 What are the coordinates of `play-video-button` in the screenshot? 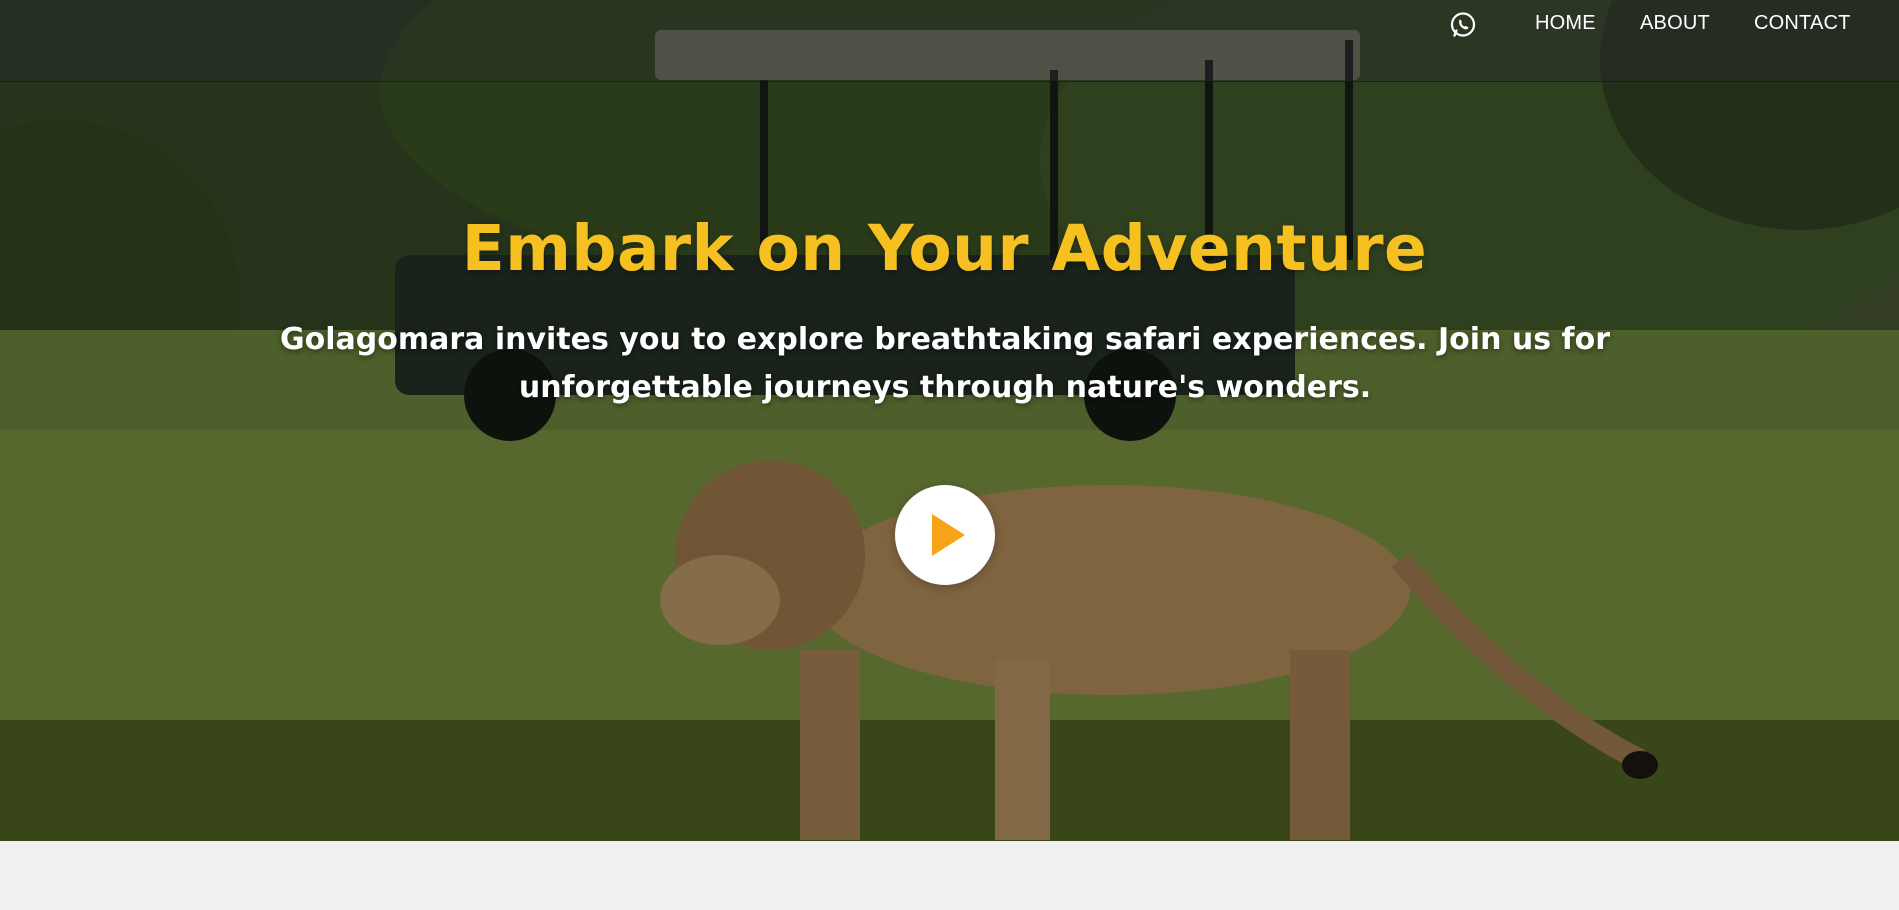 It's located at (945, 535).